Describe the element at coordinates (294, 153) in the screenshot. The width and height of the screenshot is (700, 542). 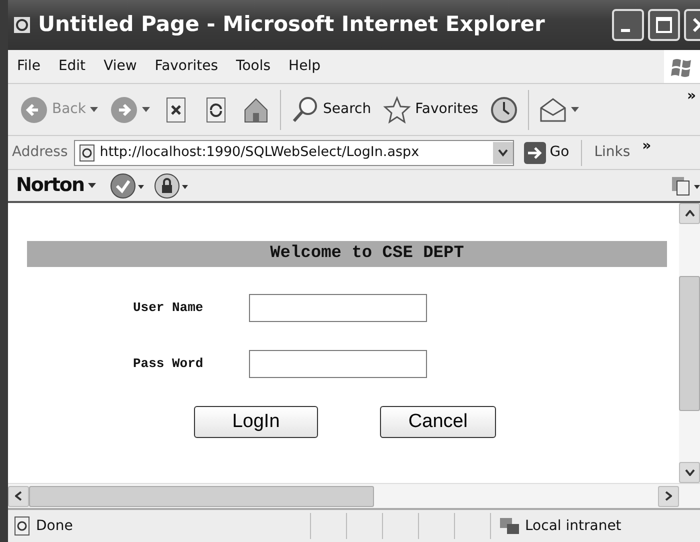
I see `address-field: http://localhost:1990/SQLWebSelect/LogIn.aspx` at that location.